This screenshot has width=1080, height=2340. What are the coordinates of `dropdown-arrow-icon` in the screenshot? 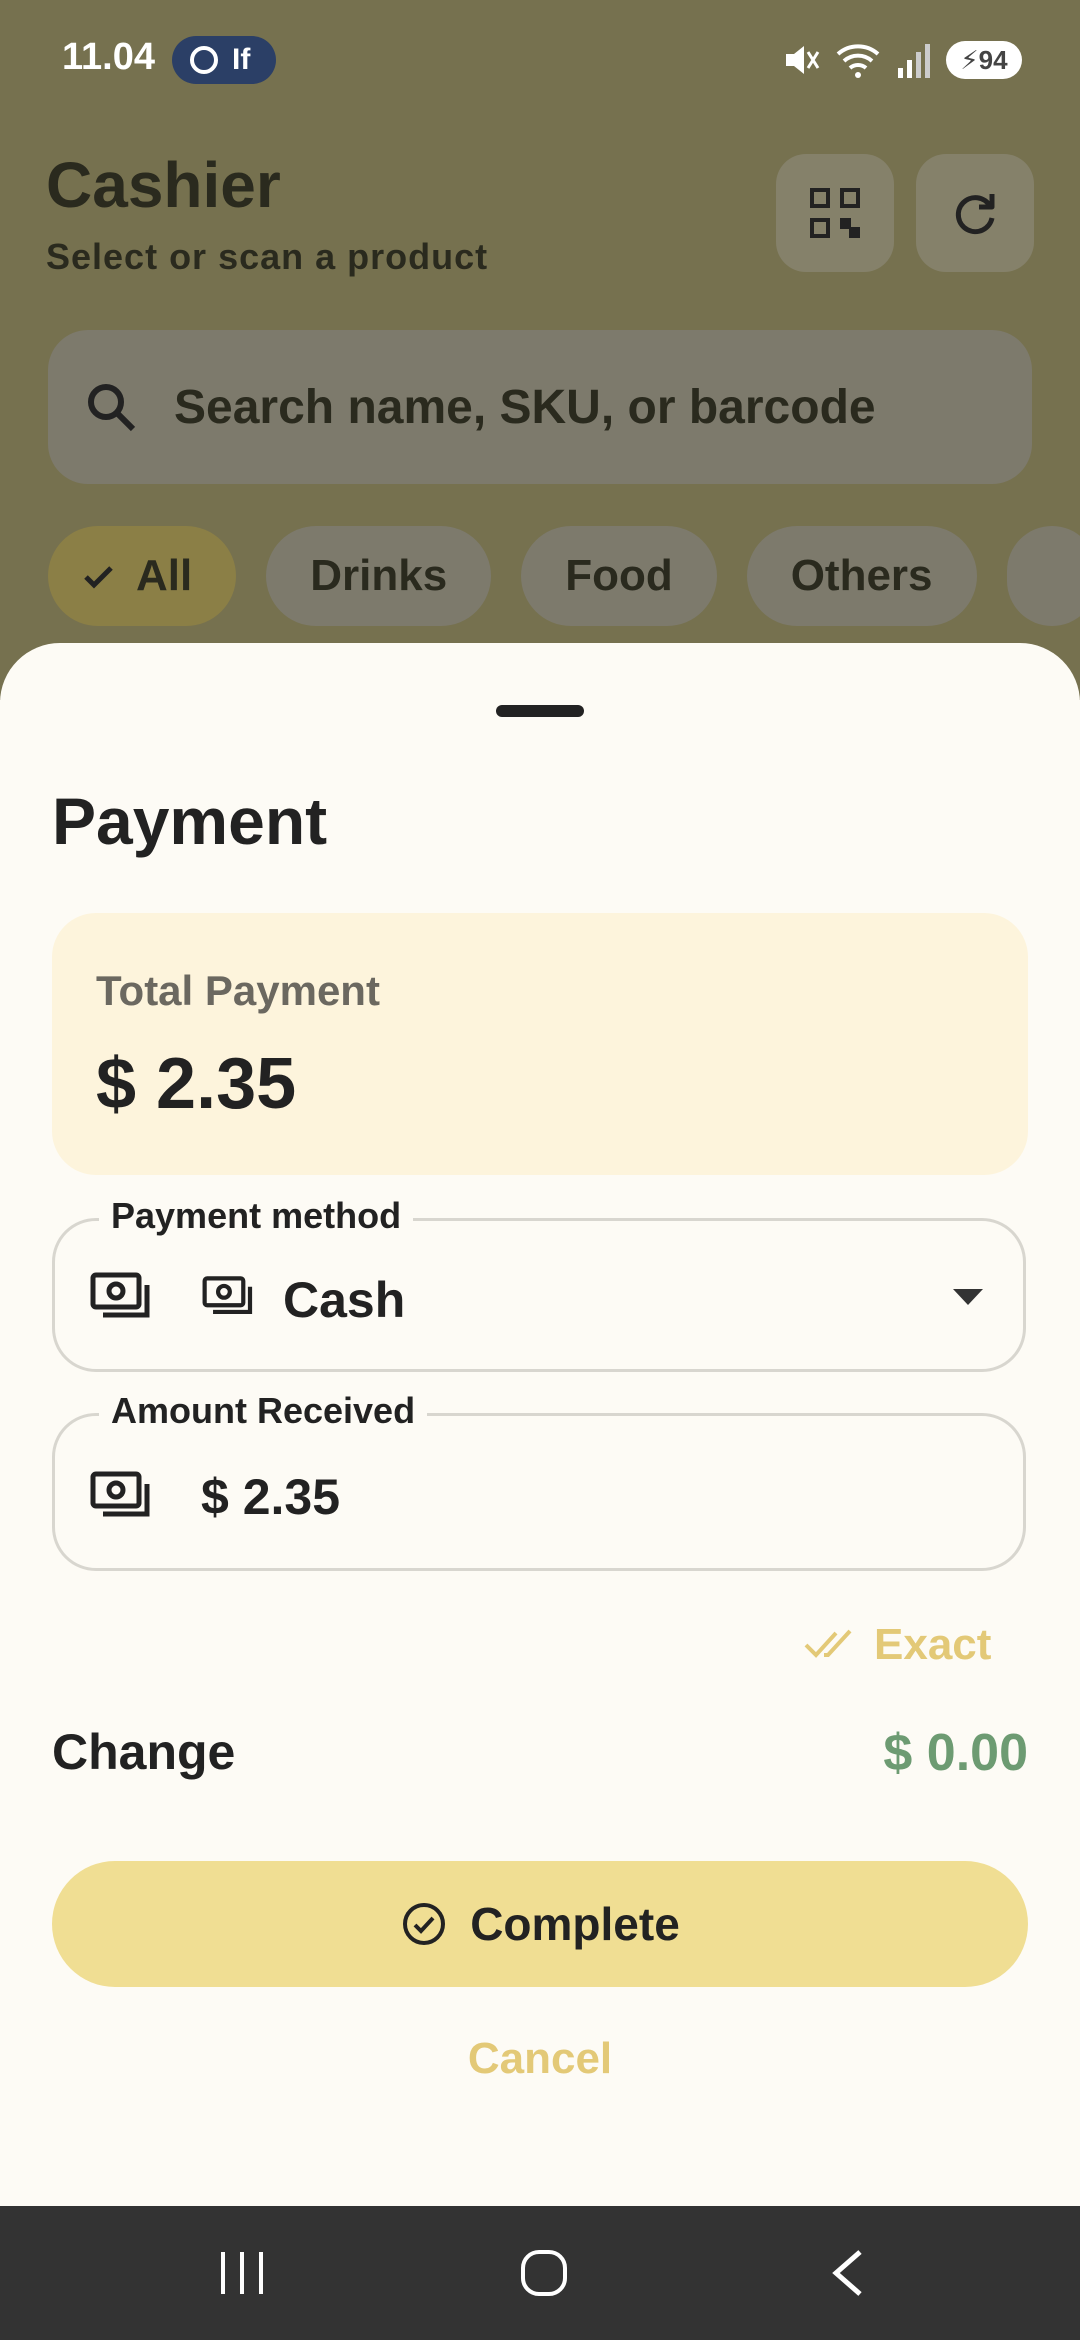 It's located at (968, 1297).